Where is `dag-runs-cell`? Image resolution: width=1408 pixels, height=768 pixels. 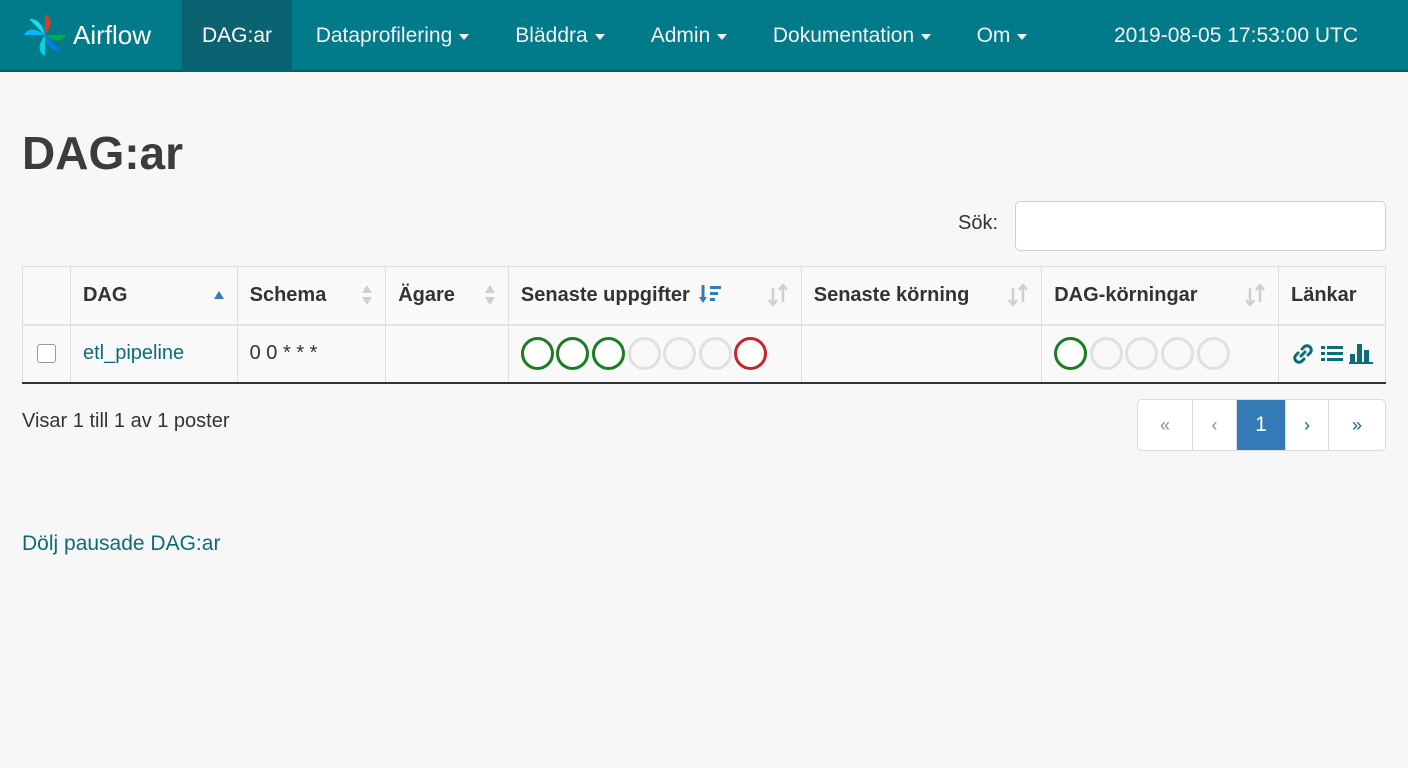
dag-runs-cell is located at coordinates (1160, 354).